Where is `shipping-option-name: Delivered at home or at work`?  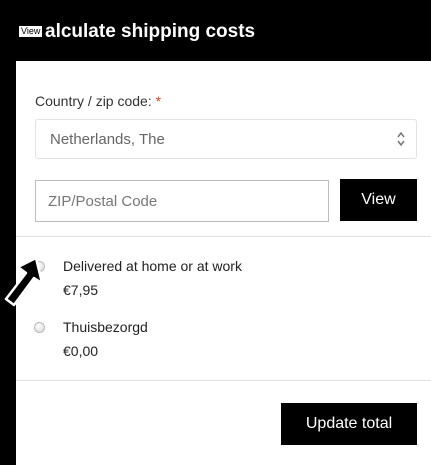
shipping-option-name: Delivered at home or at work is located at coordinates (152, 266).